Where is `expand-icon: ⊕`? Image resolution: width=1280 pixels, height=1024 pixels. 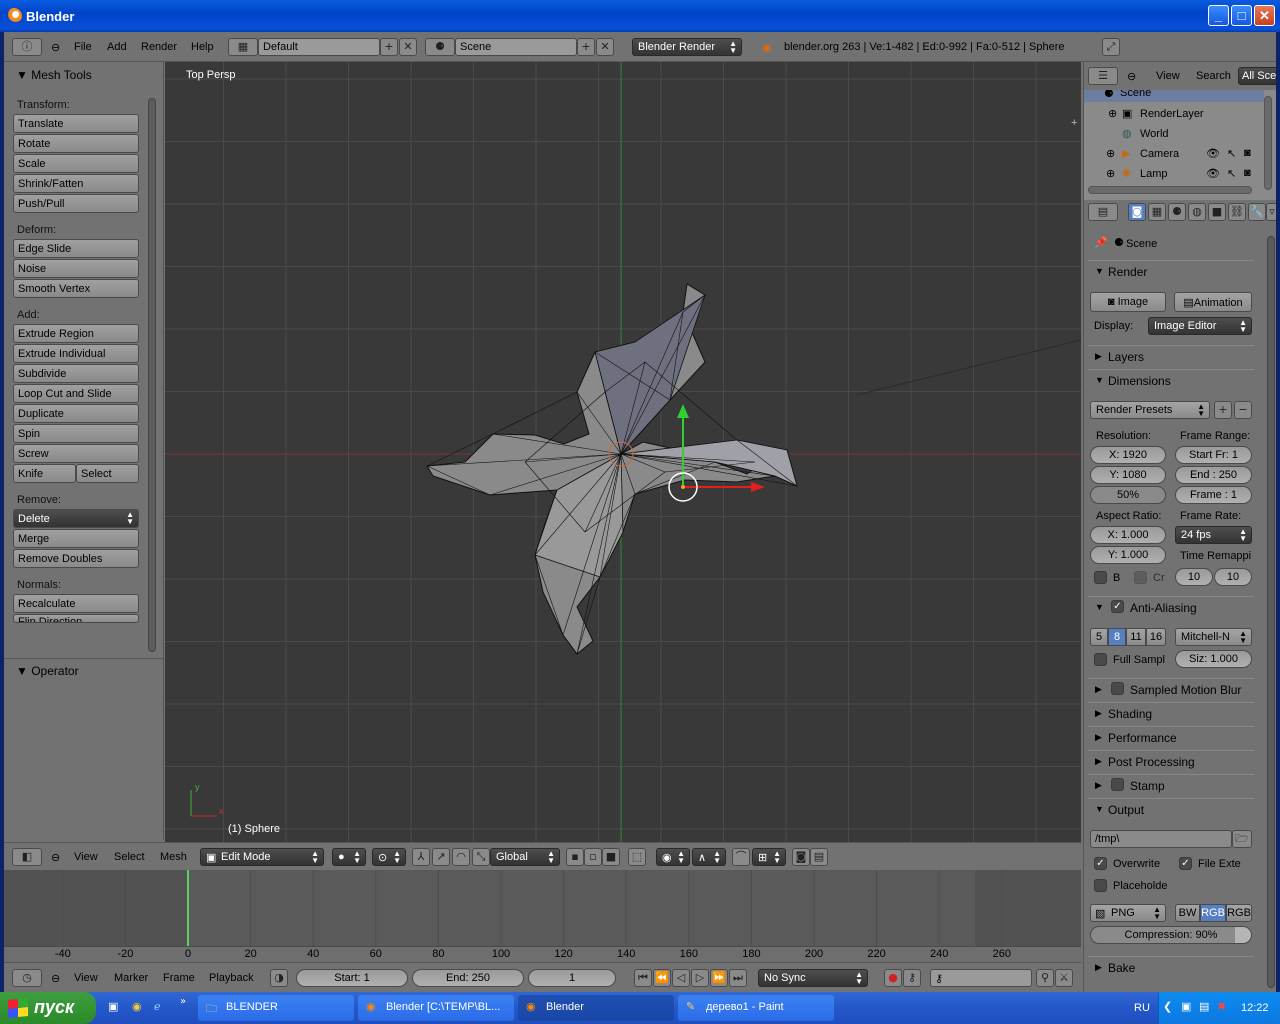 expand-icon: ⊕ is located at coordinates (1110, 153).